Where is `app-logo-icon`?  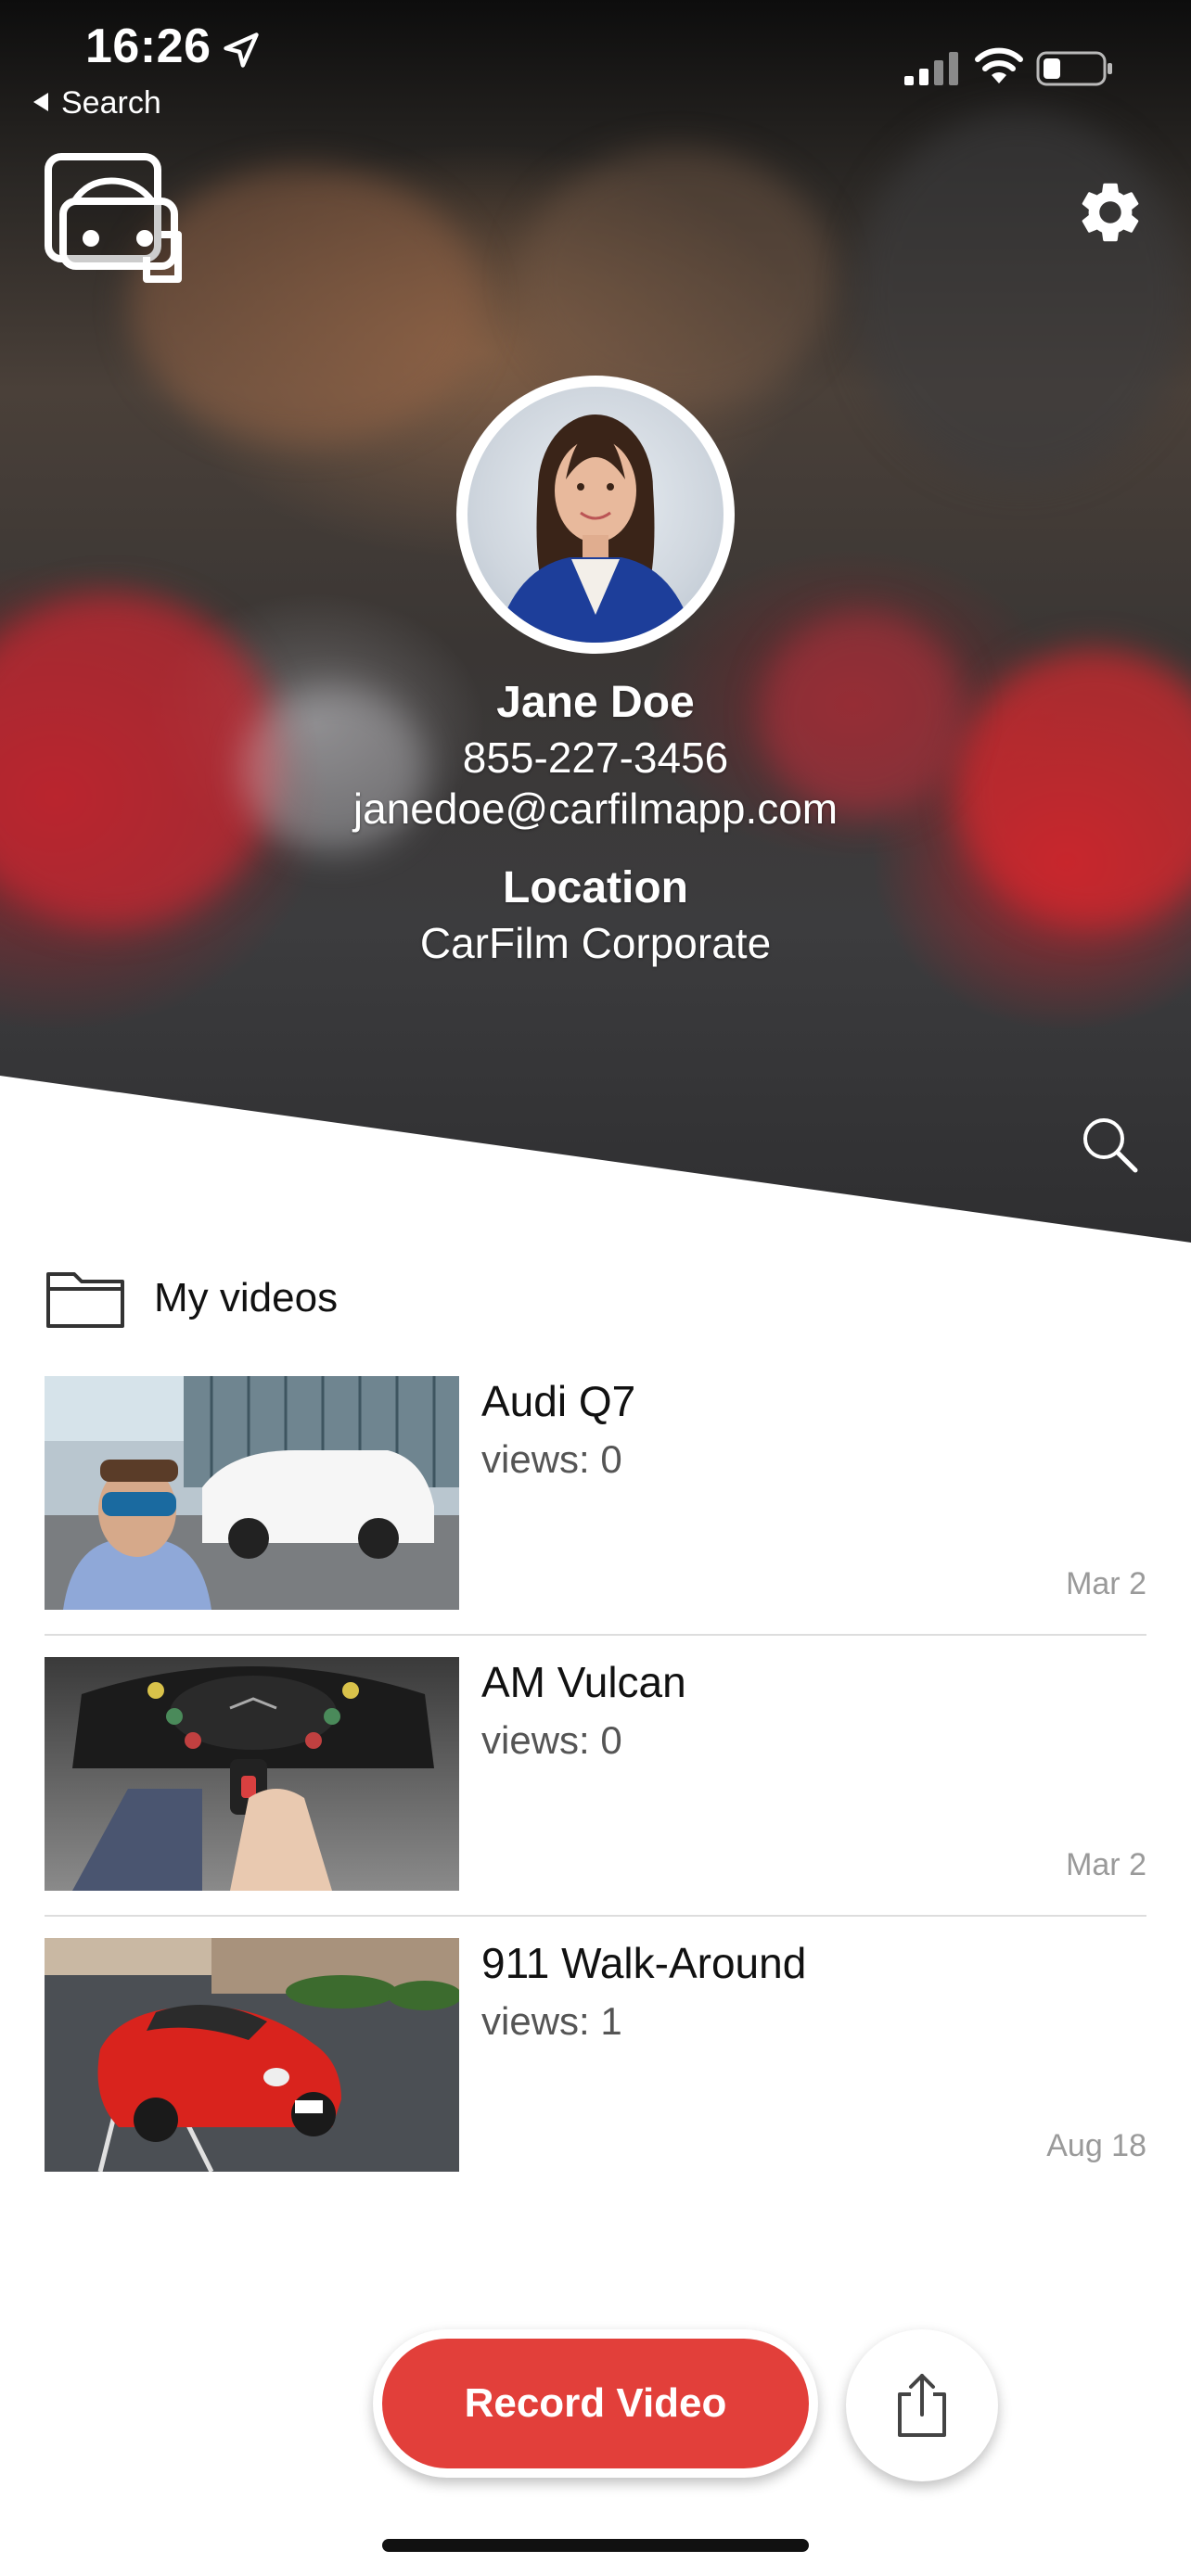
app-logo-icon is located at coordinates (114, 222).